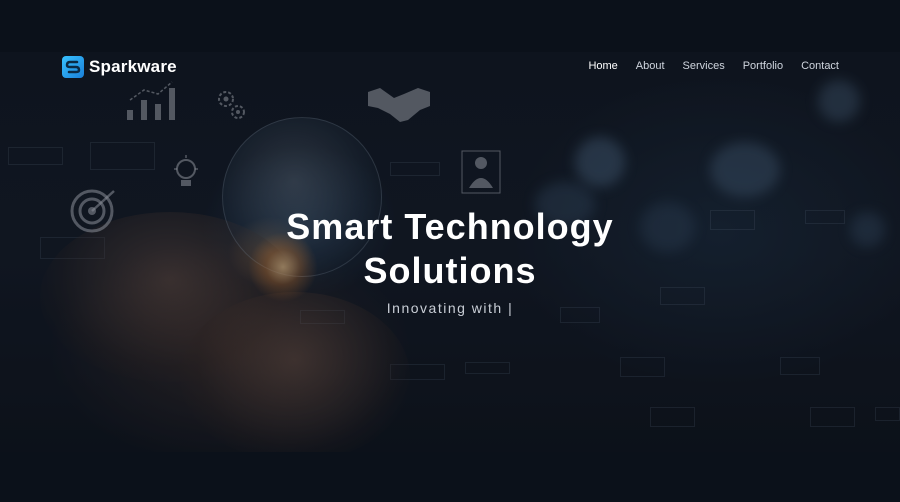 The width and height of the screenshot is (900, 502). I want to click on nav-link-contact: Contact, so click(820, 66).